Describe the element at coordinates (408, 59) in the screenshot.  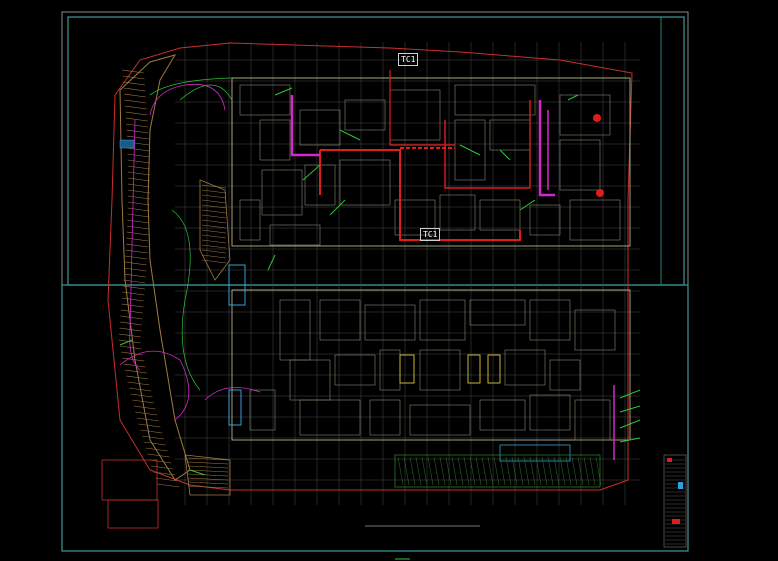
I see `tc1-tag: TC1` at that location.